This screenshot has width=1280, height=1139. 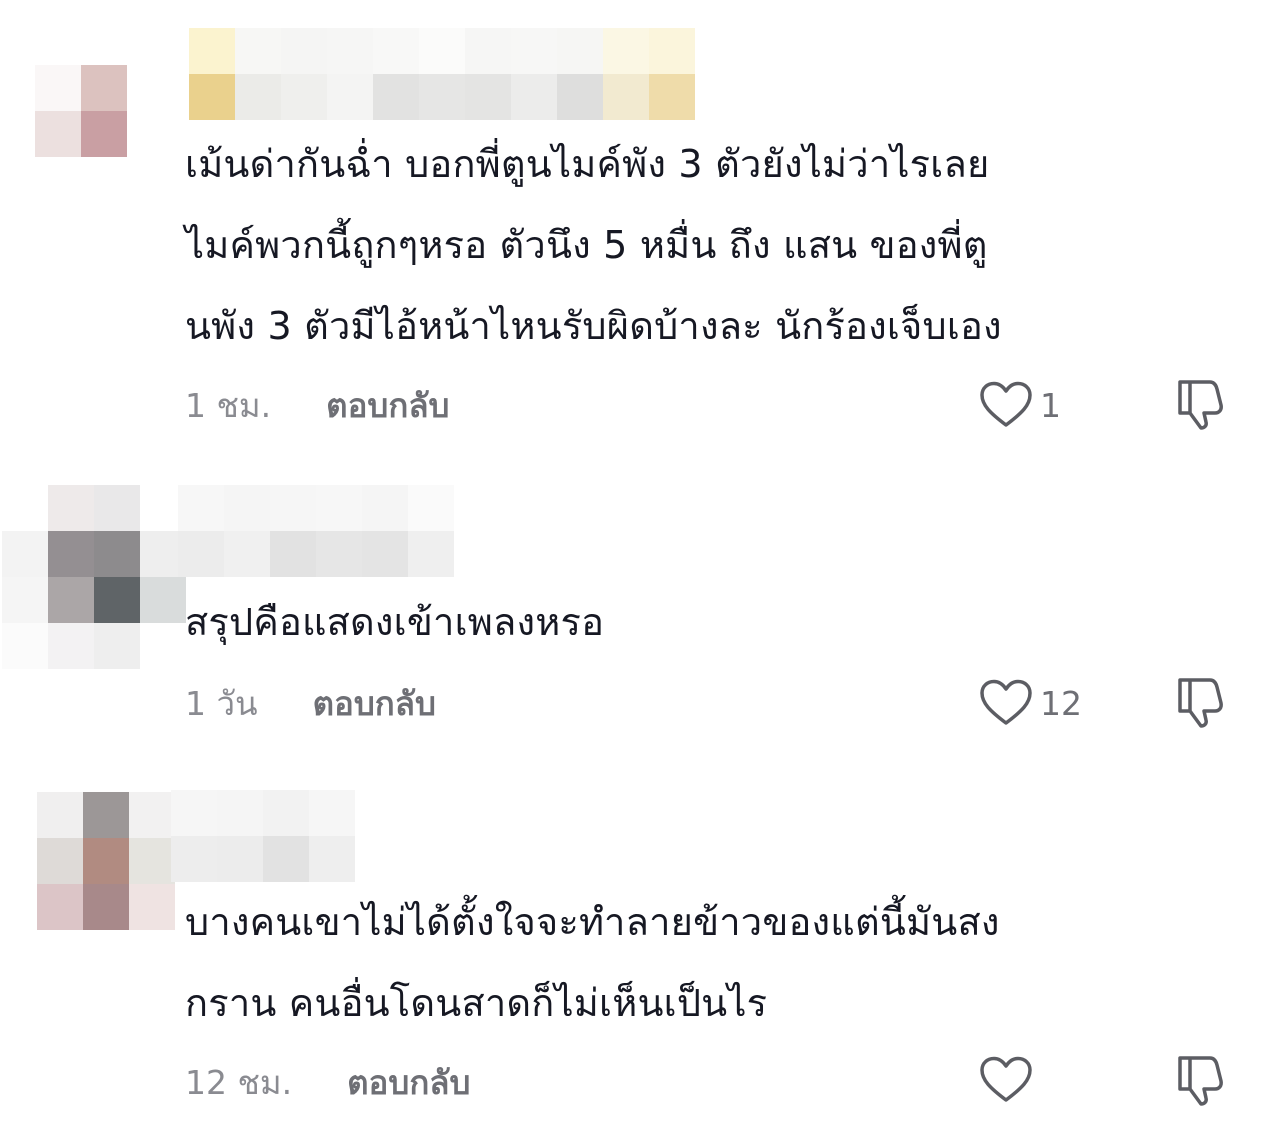 I want to click on like-button, so click(x=1009, y=1080).